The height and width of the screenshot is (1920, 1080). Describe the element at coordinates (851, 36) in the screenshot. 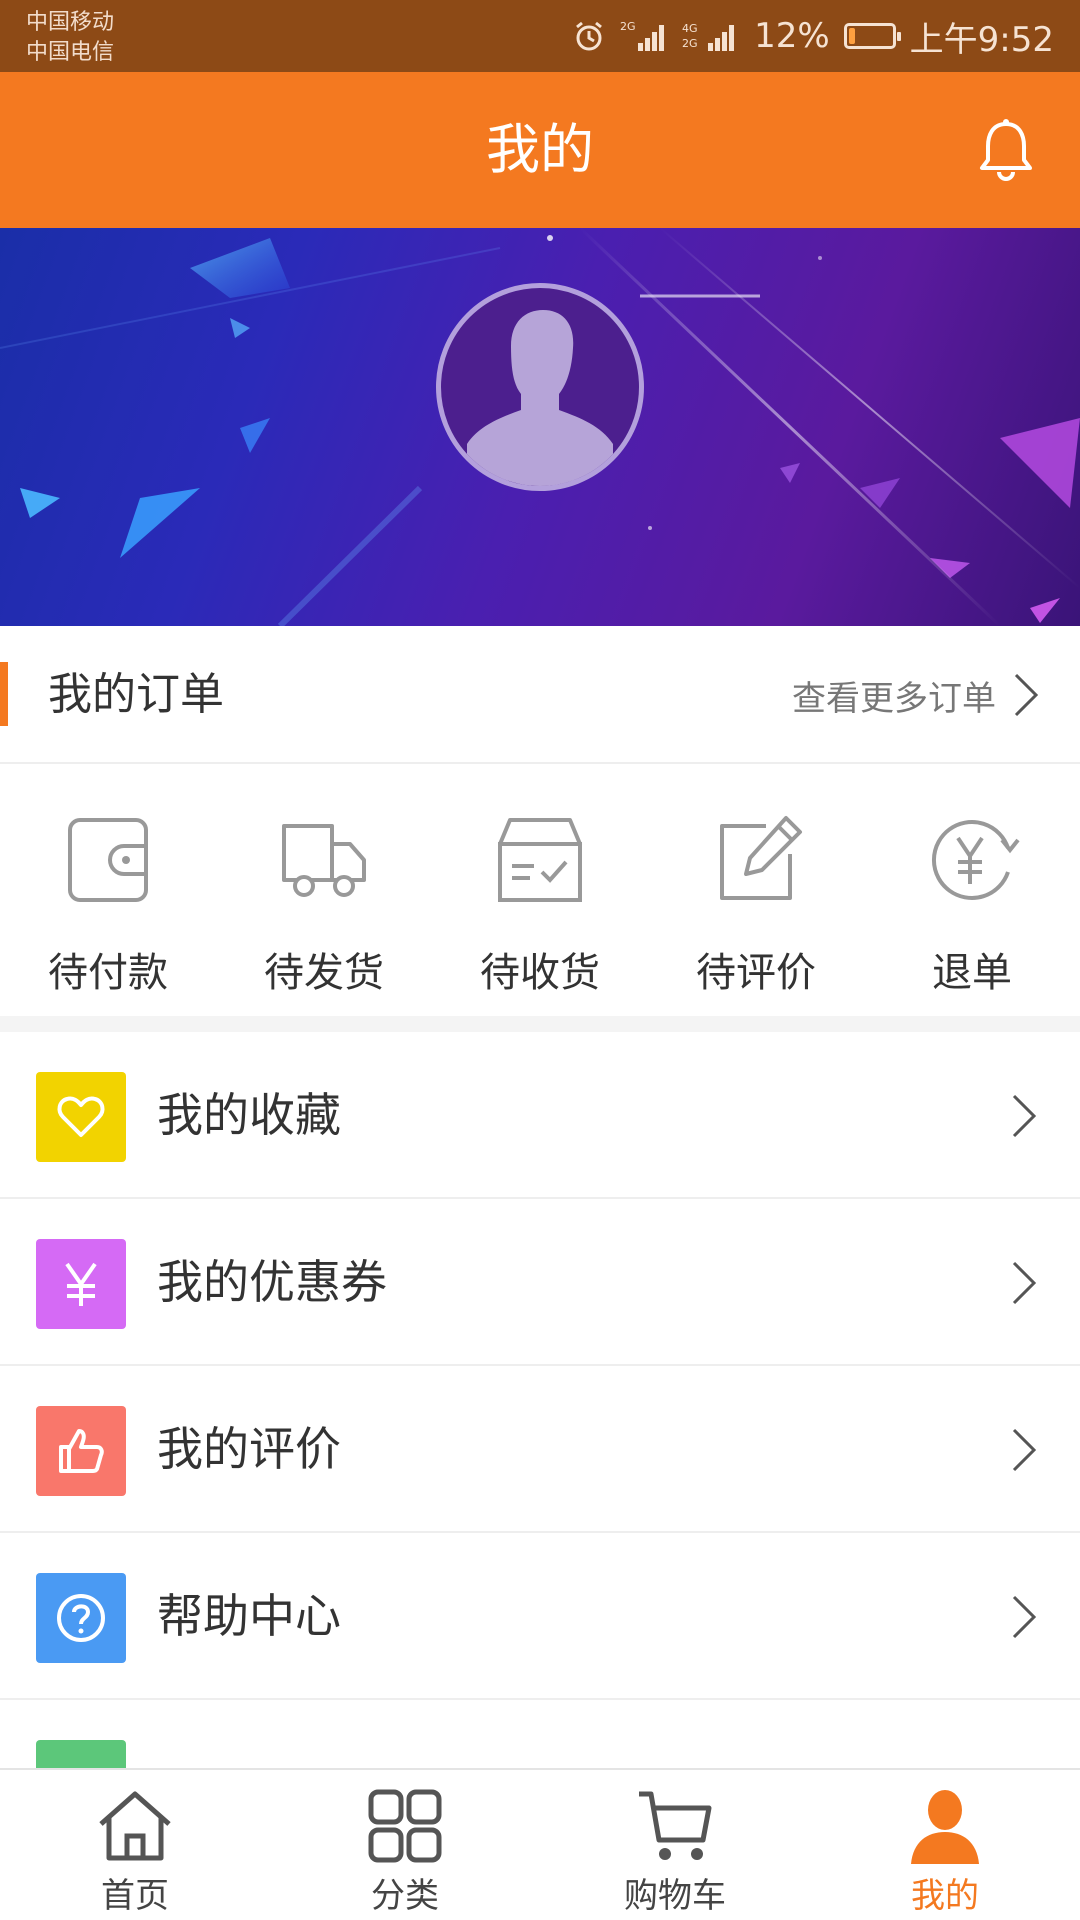

I see `battery-fill` at that location.